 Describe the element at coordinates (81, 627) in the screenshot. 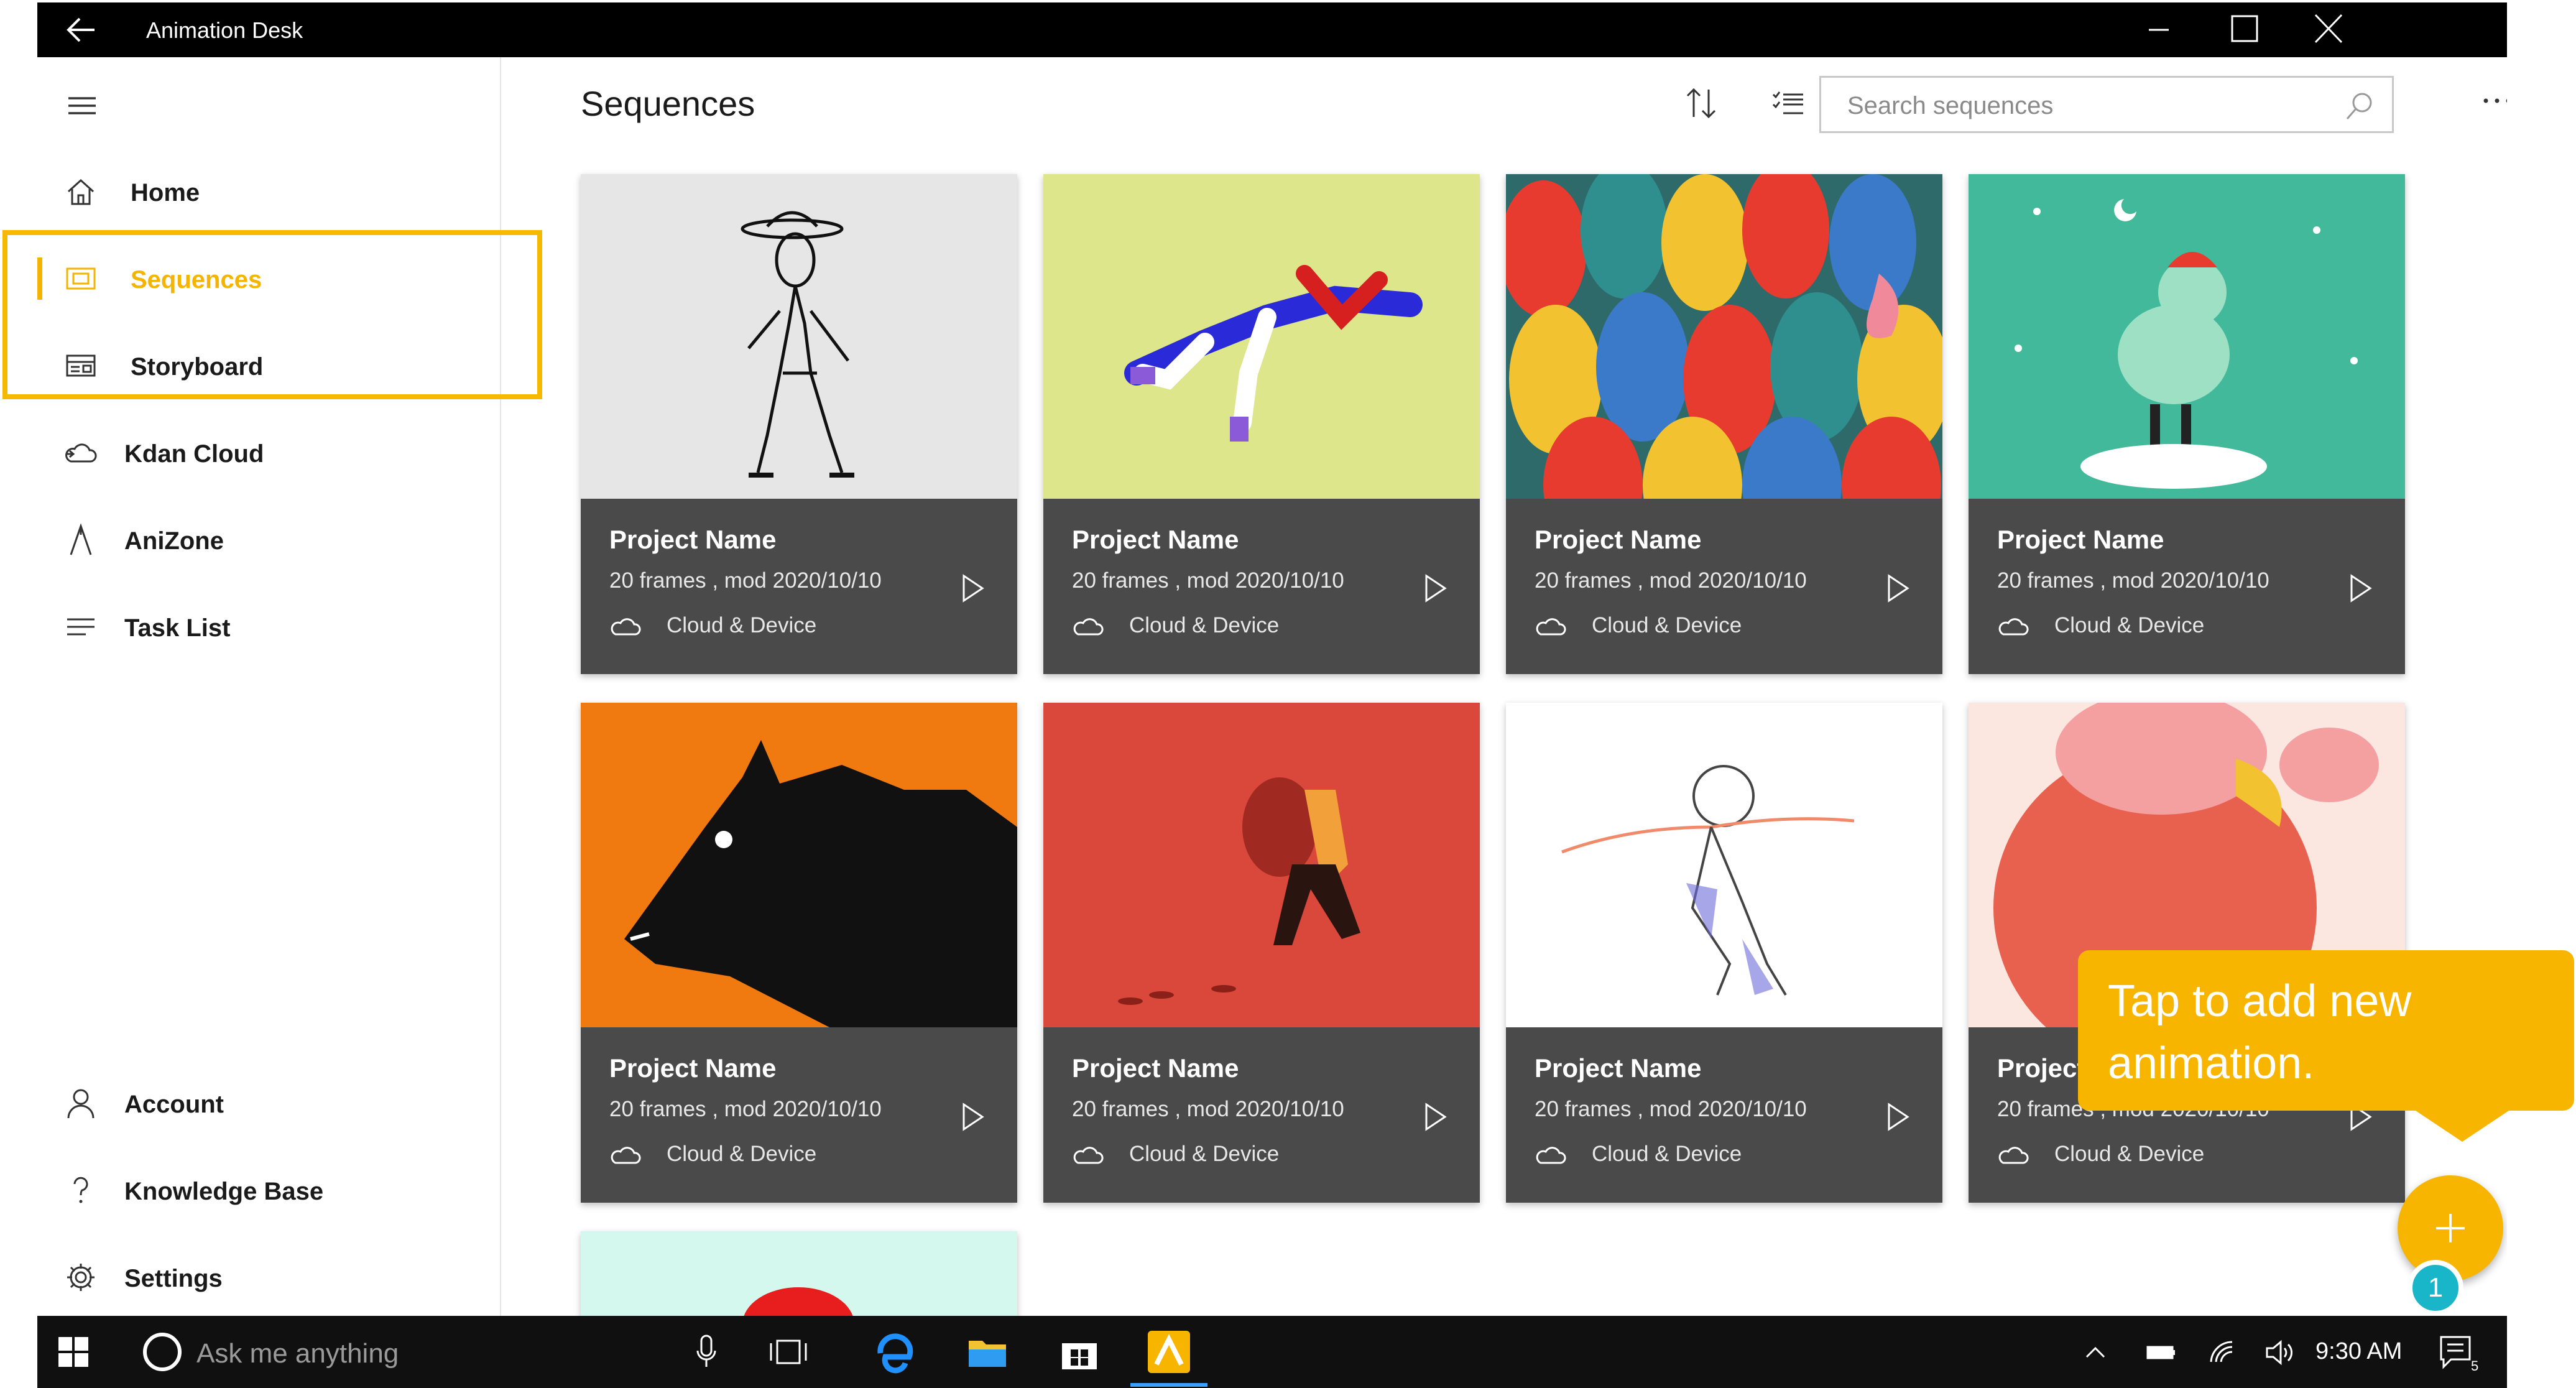

I see `task-list-icon` at that location.